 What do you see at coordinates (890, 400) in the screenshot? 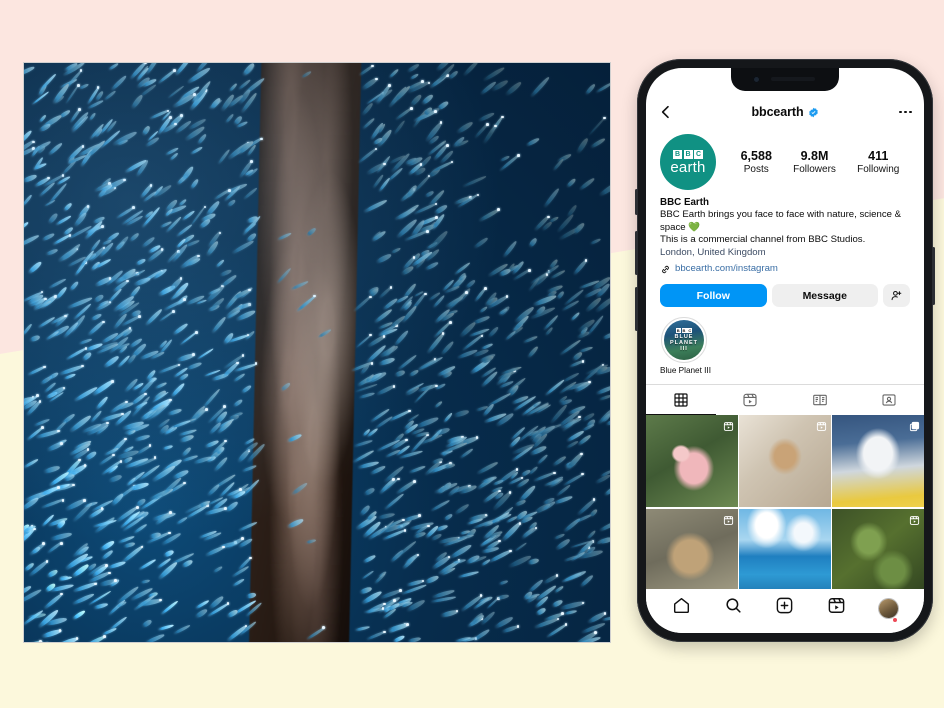
I see `tab-tagged` at bounding box center [890, 400].